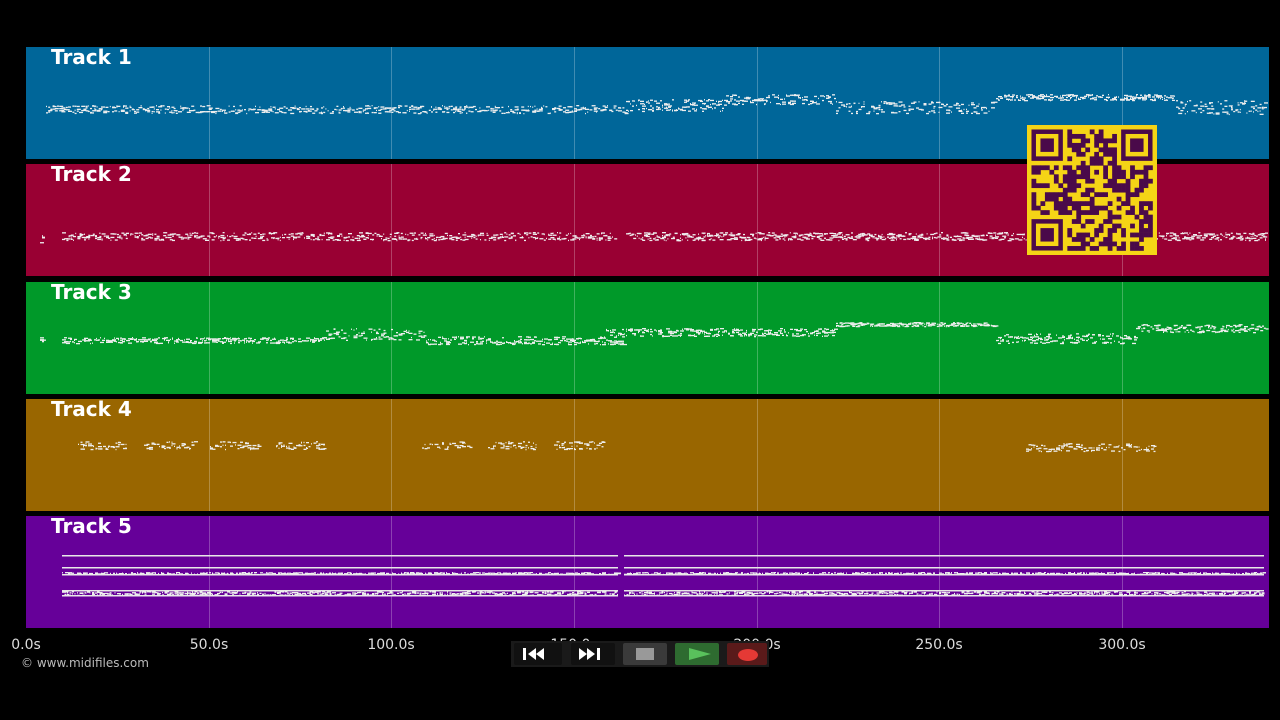 The image size is (1280, 720). Describe the element at coordinates (391, 645) in the screenshot. I see `time-tick-label: 100.0s` at that location.